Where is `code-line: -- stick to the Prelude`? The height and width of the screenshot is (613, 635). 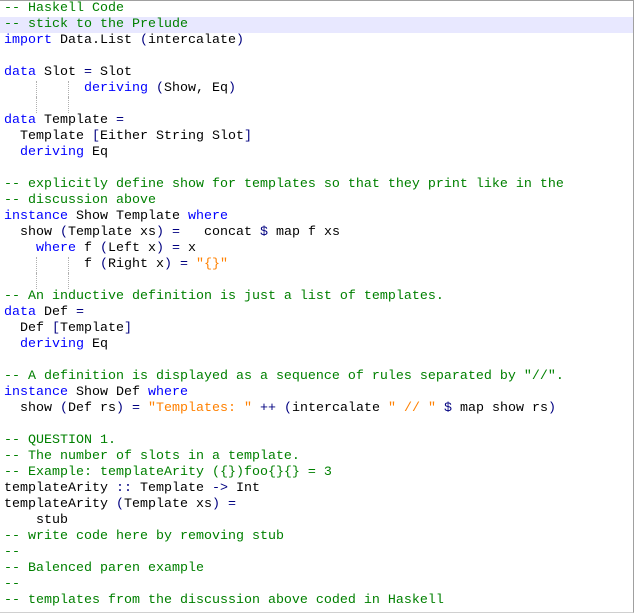 code-line: -- stick to the Prelude is located at coordinates (316, 25).